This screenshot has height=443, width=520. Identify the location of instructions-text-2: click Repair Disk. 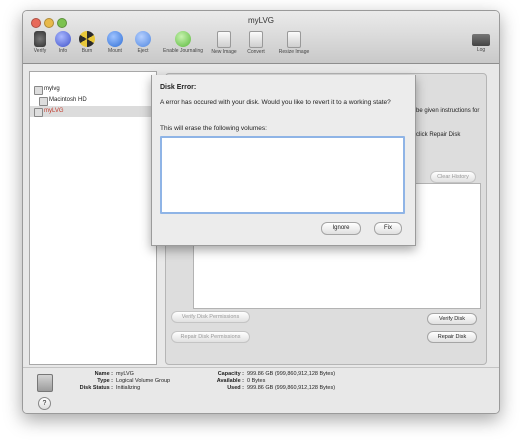
(438, 135).